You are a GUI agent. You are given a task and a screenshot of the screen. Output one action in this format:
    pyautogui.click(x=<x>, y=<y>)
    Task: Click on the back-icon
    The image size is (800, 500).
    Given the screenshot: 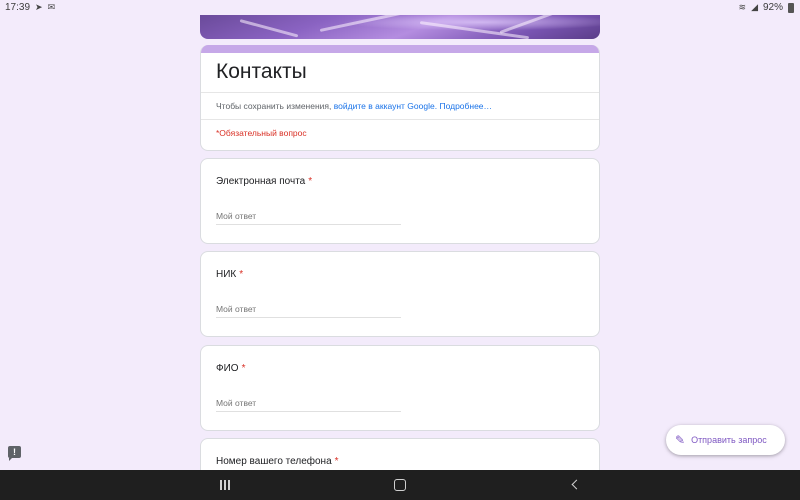 What is the action you would take?
    pyautogui.click(x=577, y=485)
    